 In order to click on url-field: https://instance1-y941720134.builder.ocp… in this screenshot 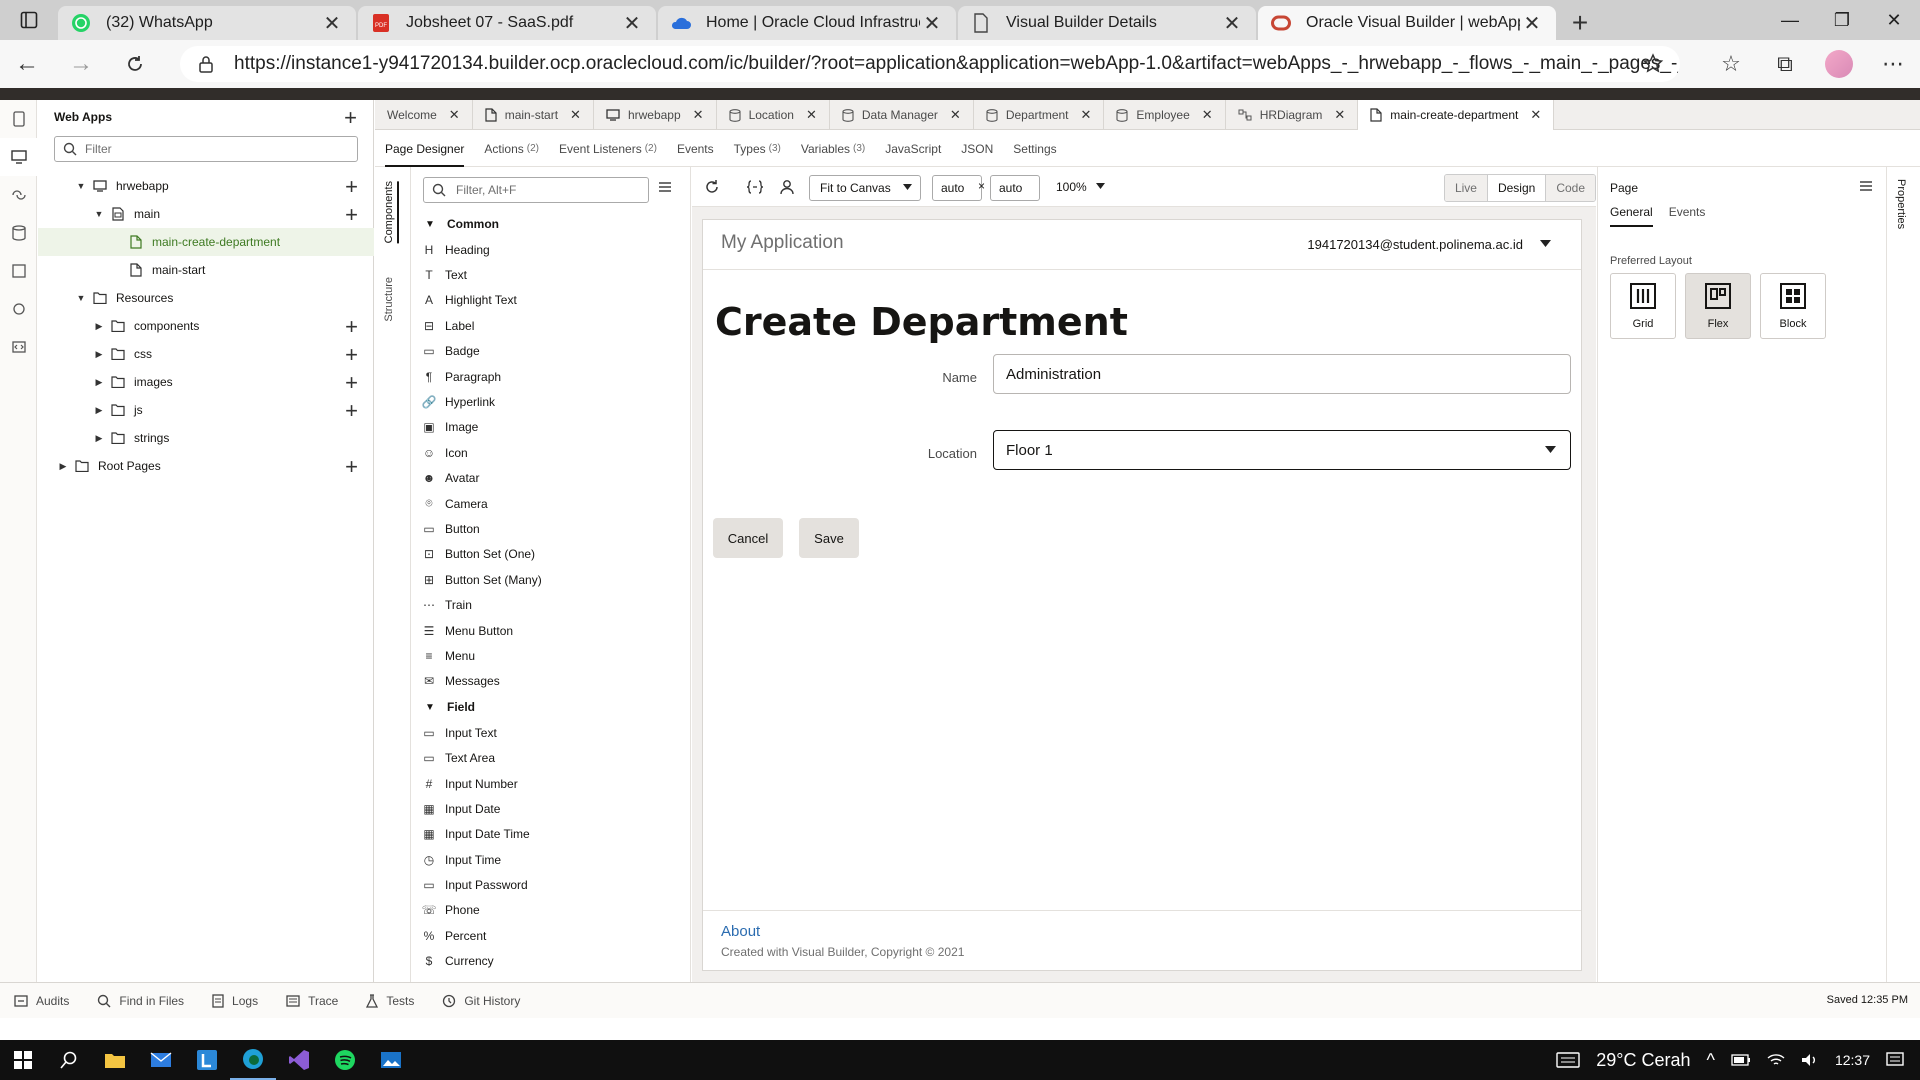, I will do `click(930, 64)`.